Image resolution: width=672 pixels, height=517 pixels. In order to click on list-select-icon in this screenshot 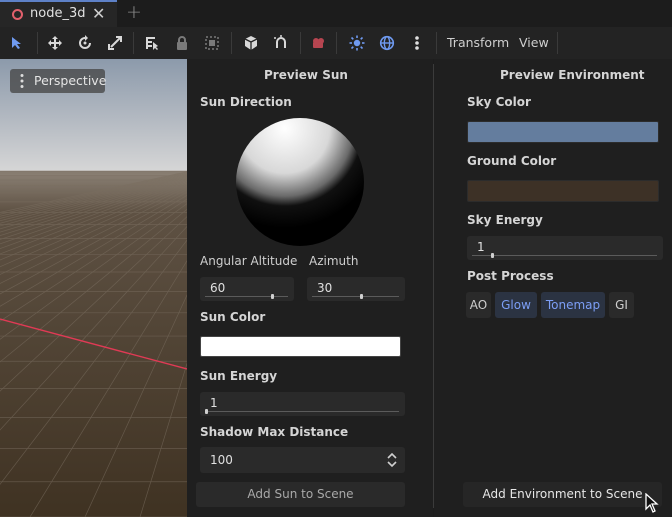, I will do `click(152, 43)`.